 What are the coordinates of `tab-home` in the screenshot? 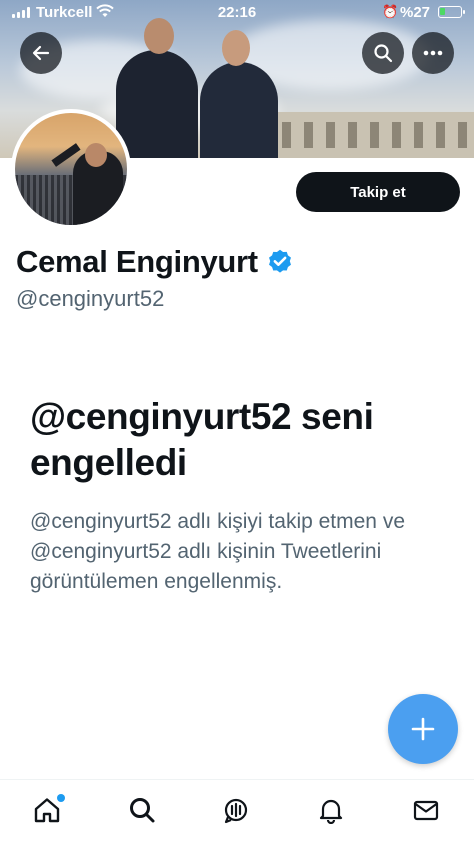 It's located at (48, 810).